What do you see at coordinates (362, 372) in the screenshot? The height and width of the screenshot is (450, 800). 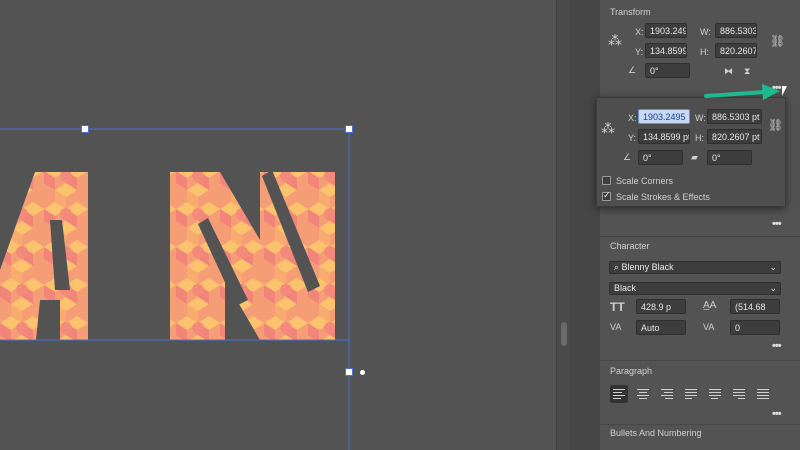 I see `rotation-handle` at bounding box center [362, 372].